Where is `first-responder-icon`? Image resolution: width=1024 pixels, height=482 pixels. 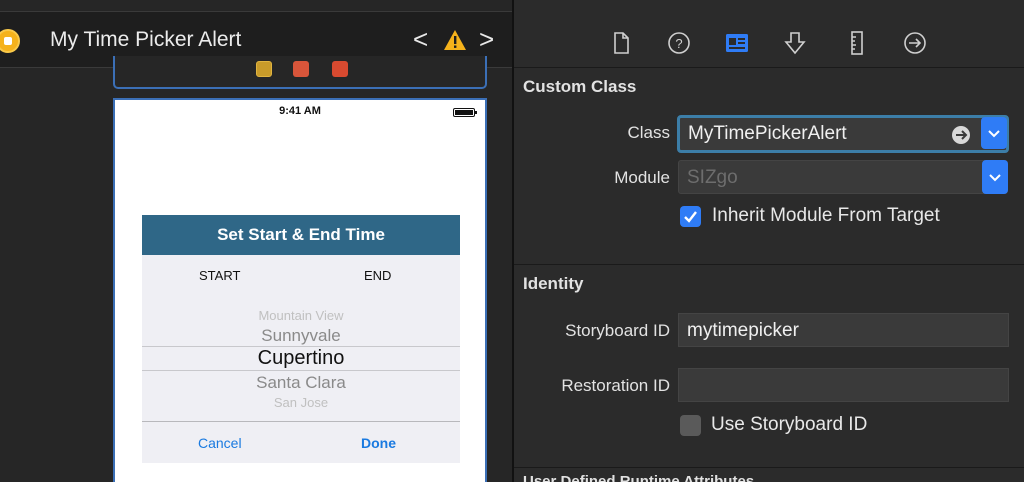 first-responder-icon is located at coordinates (301, 69).